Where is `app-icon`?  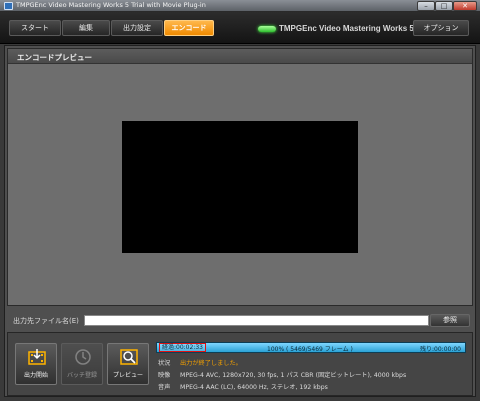
app-icon is located at coordinates (8, 6).